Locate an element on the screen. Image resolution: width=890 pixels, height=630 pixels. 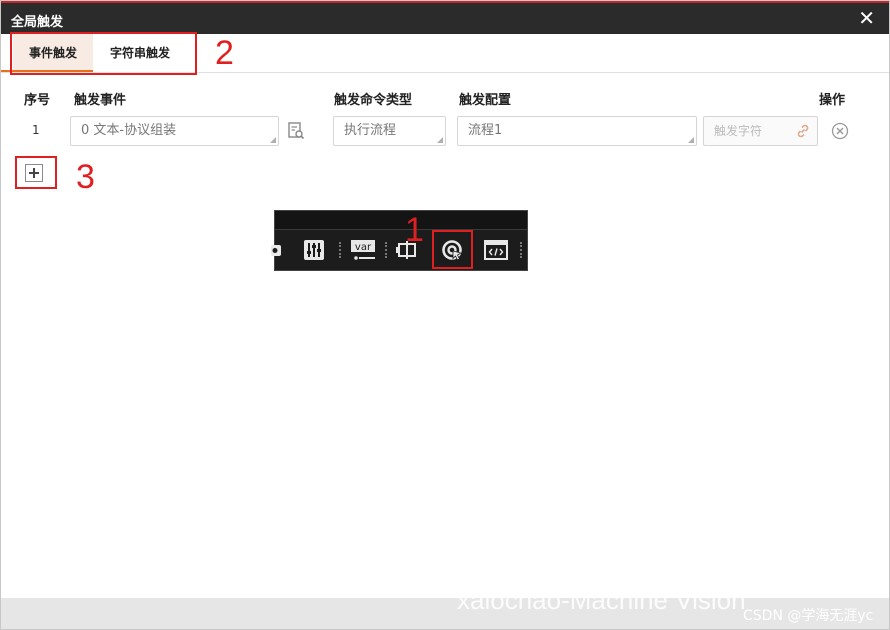
trigger-config-select: 流程1 is located at coordinates (577, 131).